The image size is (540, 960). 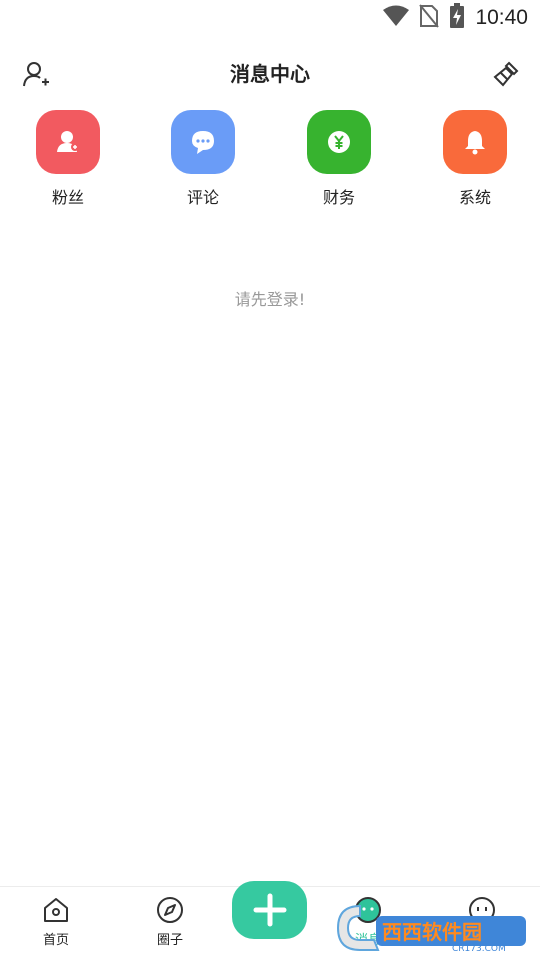 I want to click on nav-circle: 圈子, so click(x=170, y=921).